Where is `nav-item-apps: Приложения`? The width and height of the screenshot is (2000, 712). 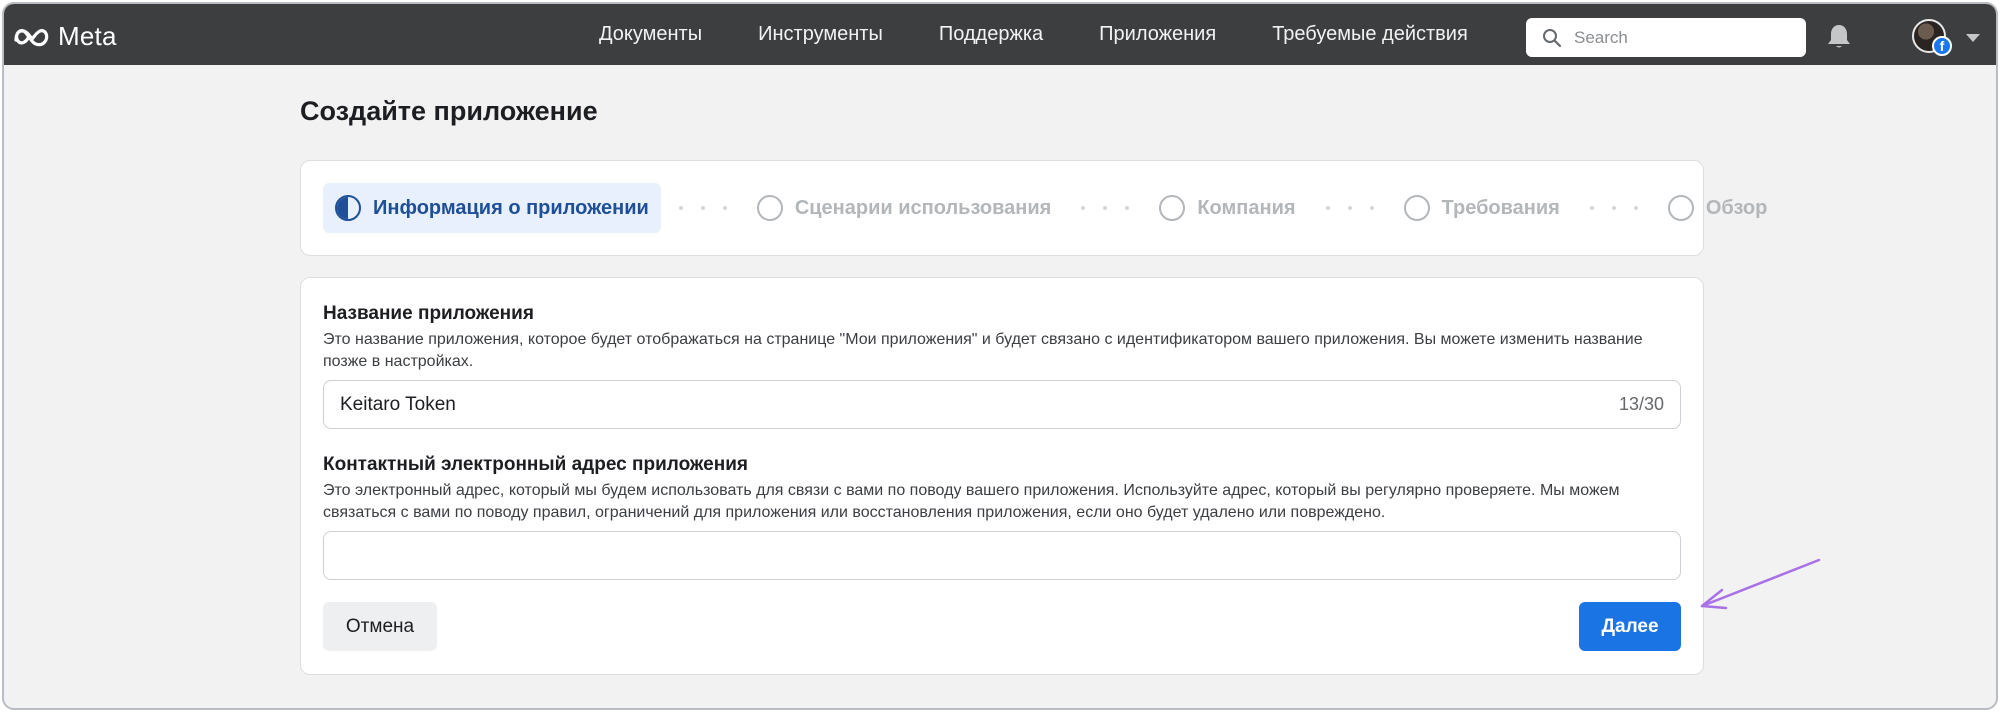 nav-item-apps: Приложения is located at coordinates (1157, 34).